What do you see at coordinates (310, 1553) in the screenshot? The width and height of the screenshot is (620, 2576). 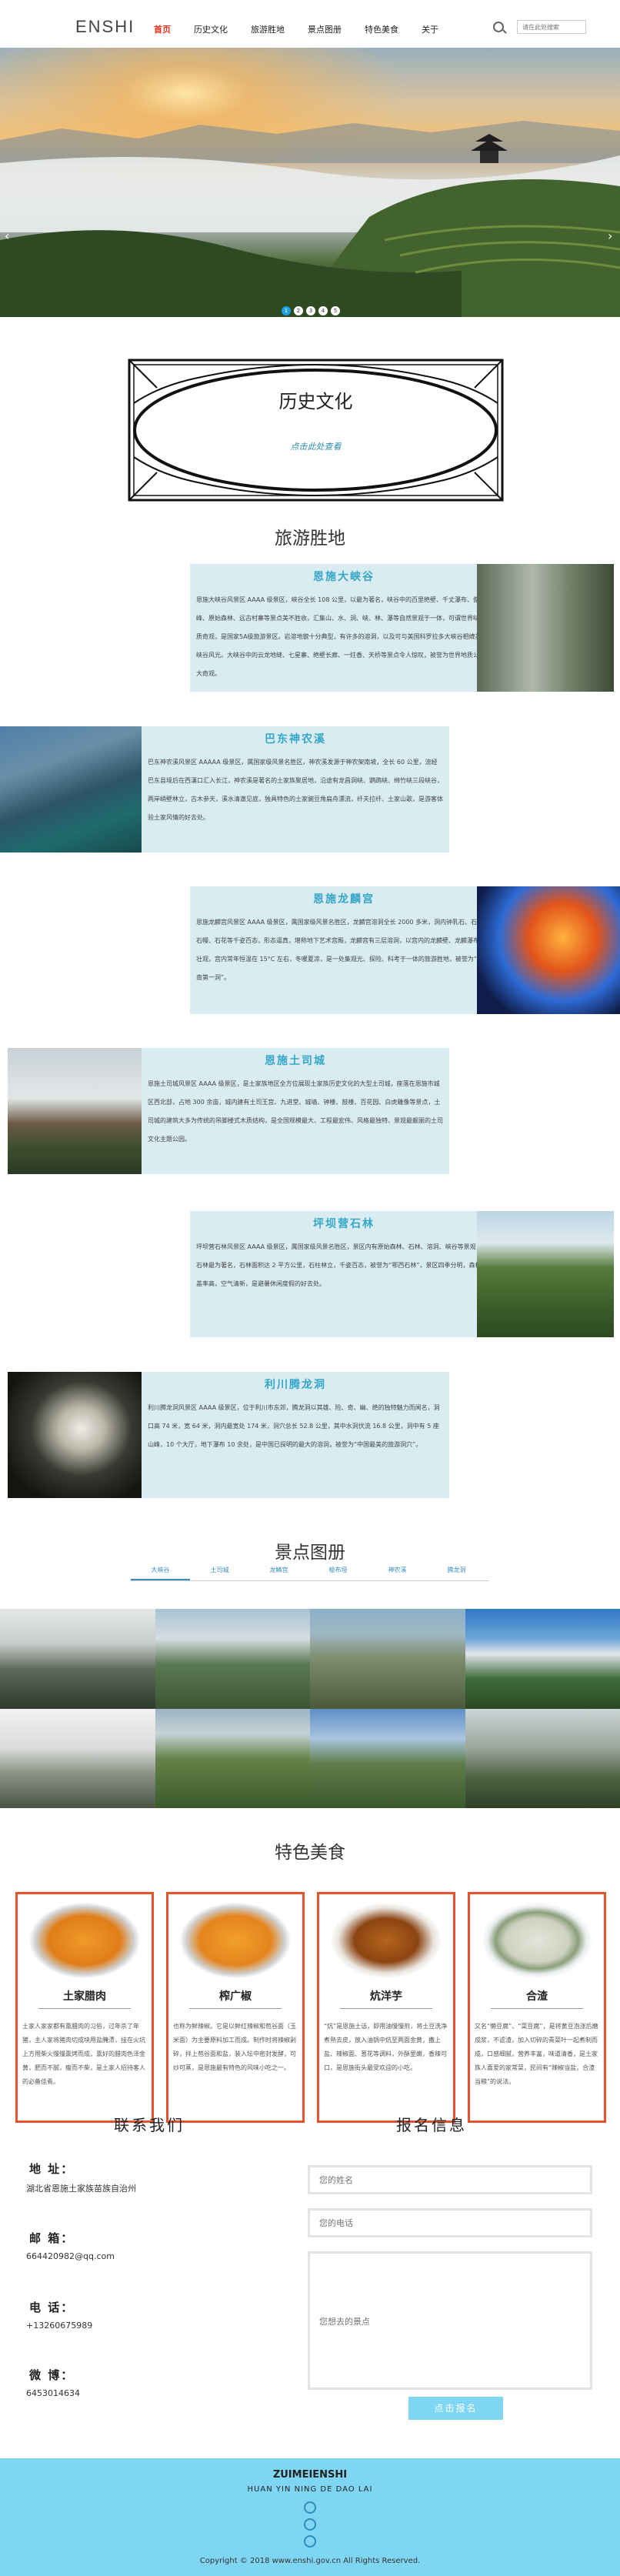 I see `gallery-section-title: 景点图册` at bounding box center [310, 1553].